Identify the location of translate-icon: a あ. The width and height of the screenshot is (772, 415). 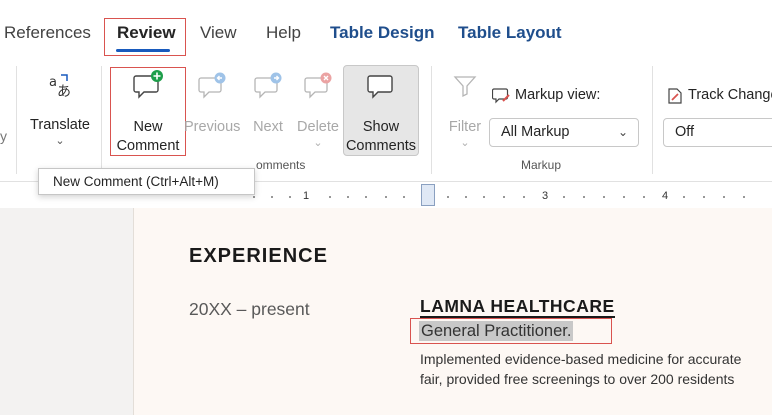
(60, 89).